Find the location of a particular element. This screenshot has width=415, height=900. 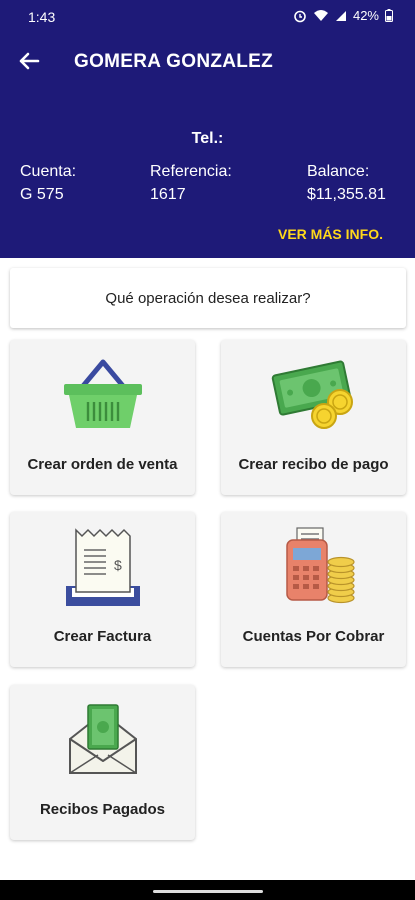

reference-label: Referencia: is located at coordinates (191, 171).